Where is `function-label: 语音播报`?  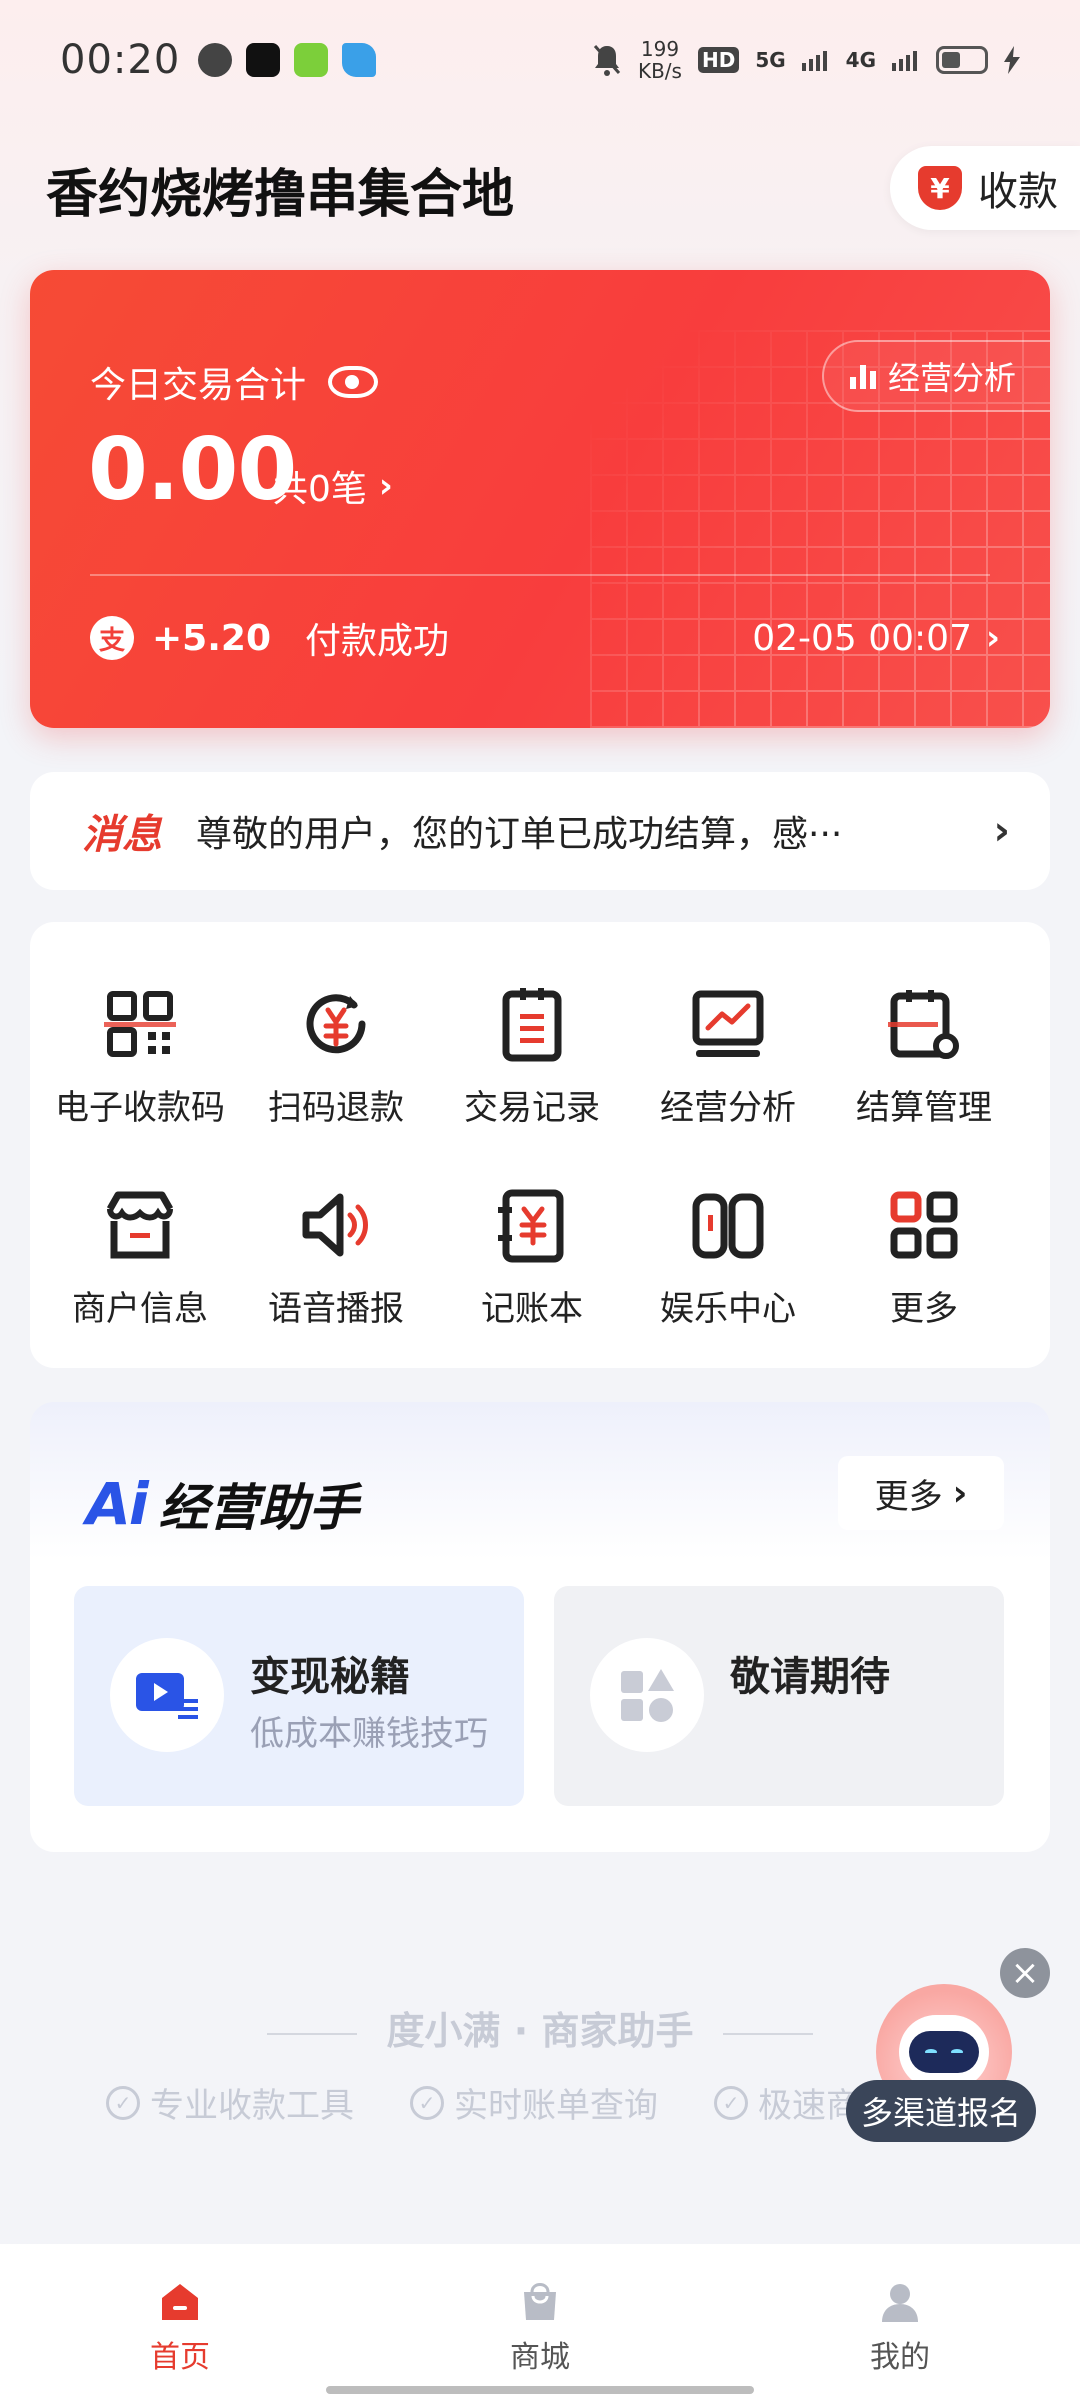 function-label: 语音播报 is located at coordinates (336, 1309).